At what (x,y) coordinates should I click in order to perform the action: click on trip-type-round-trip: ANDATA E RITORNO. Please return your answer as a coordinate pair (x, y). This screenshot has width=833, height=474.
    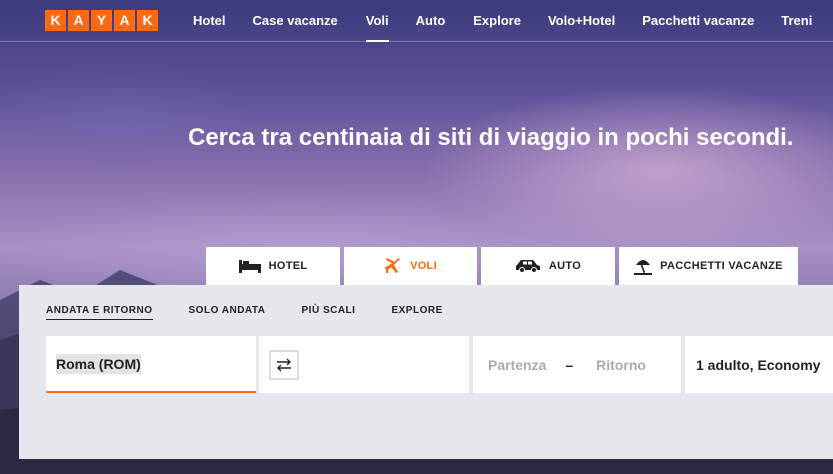
    Looking at the image, I should click on (99, 312).